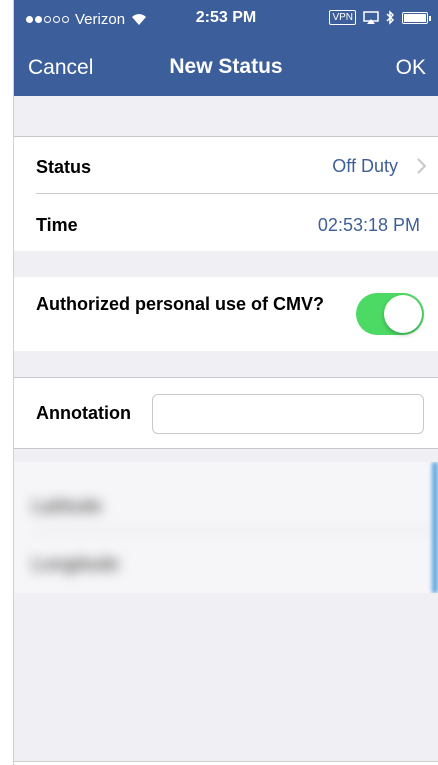 This screenshot has width=438, height=765. Describe the element at coordinates (225, 761) in the screenshot. I see `frame-bottom-rule` at that location.